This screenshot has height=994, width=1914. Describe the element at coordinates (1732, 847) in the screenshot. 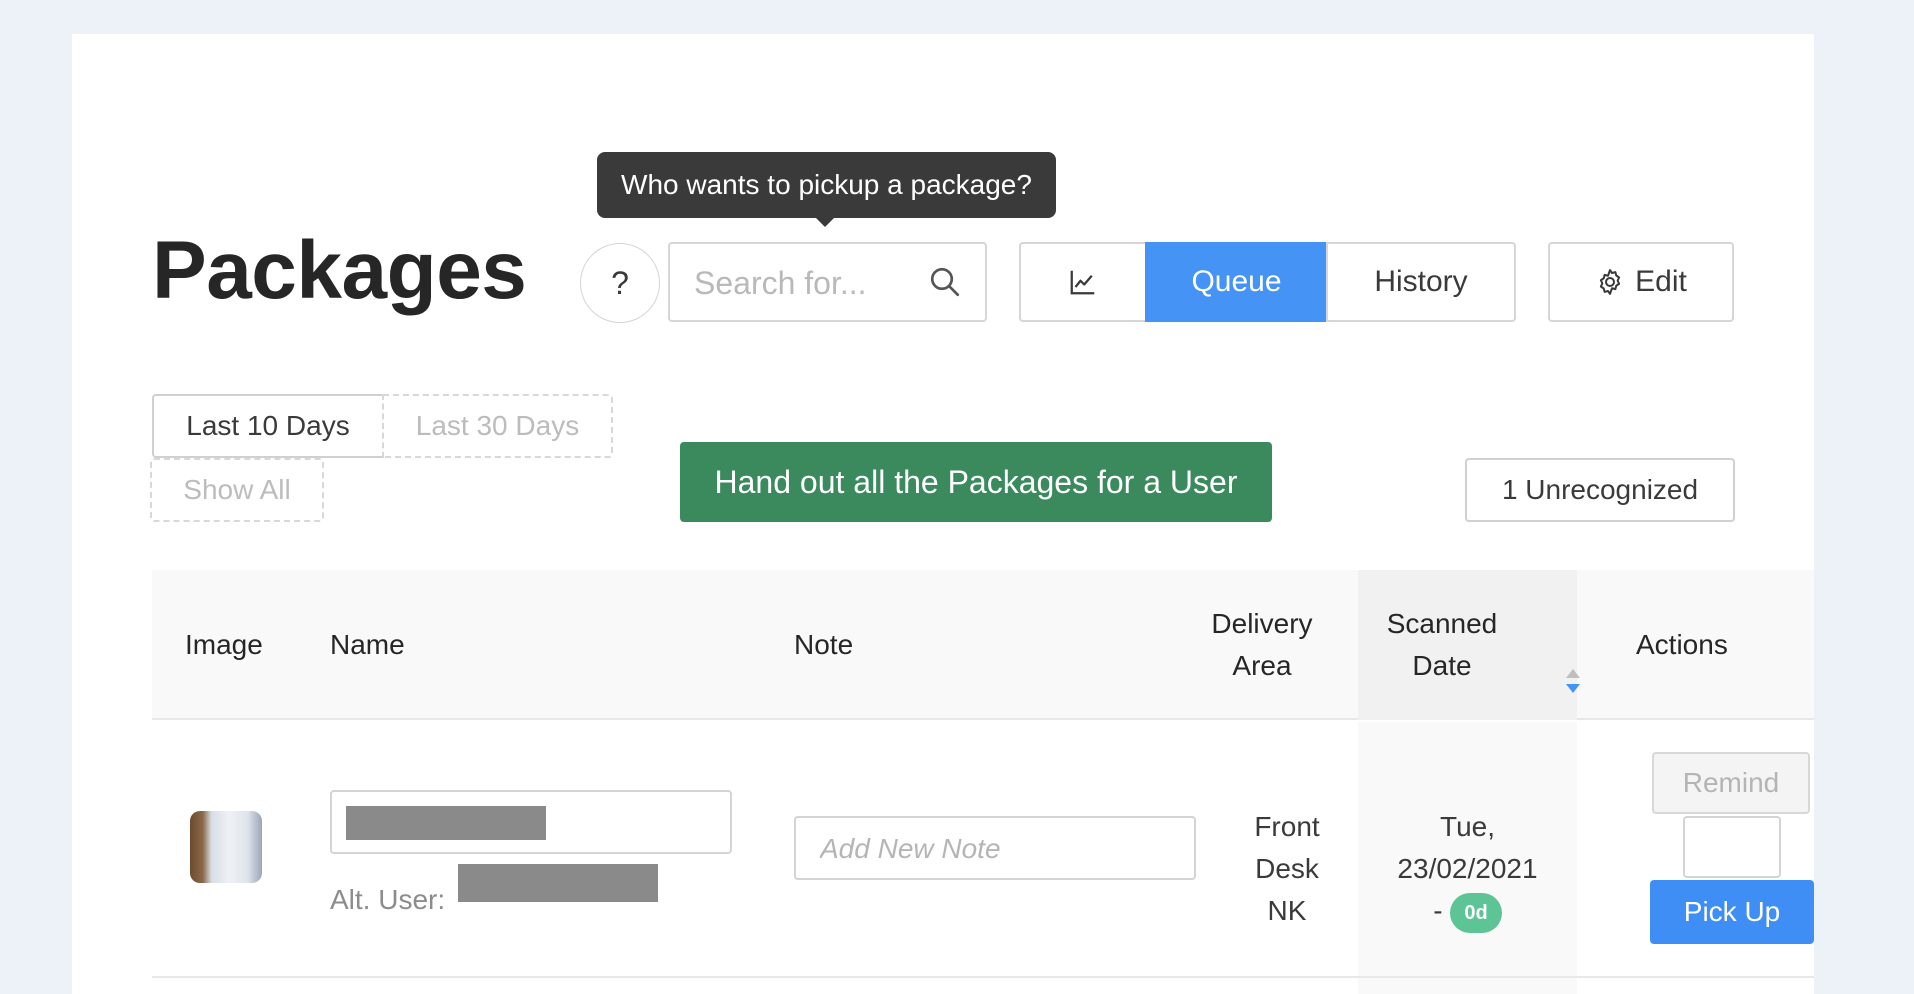

I see `pickup-count-input` at that location.